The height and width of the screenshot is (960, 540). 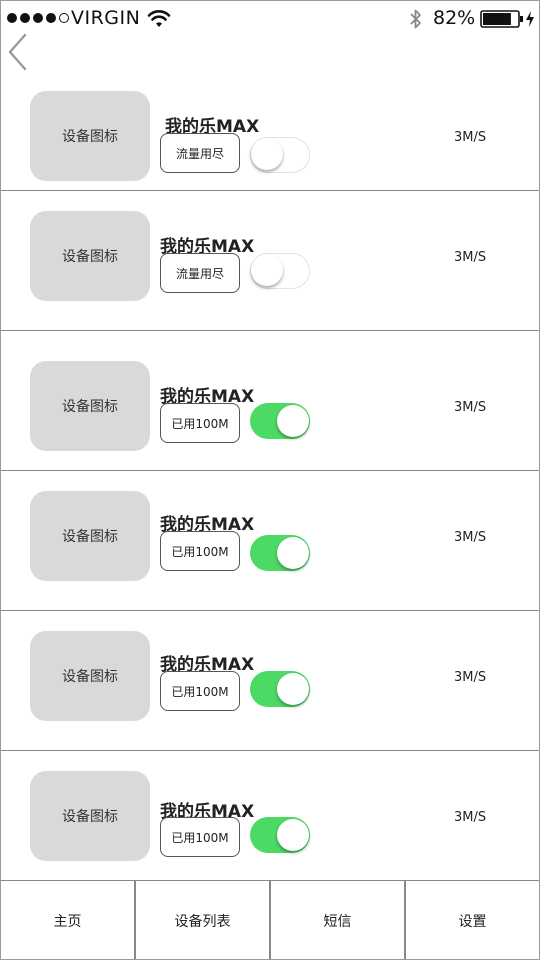 I want to click on tab-label: 设备列表, so click(x=202, y=921).